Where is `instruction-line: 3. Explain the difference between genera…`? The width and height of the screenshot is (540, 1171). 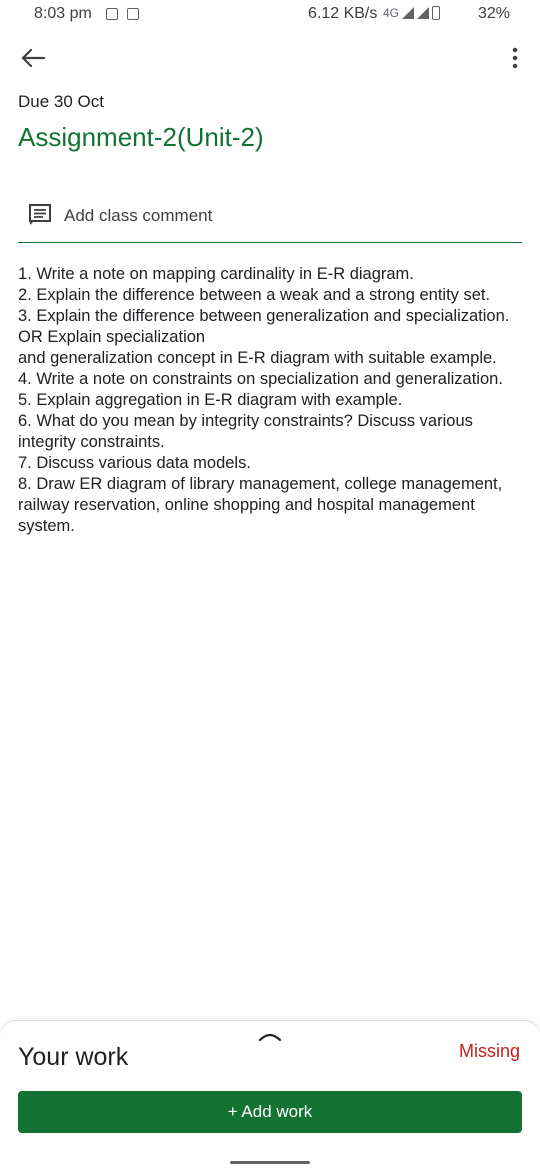 instruction-line: 3. Explain the difference between genera… is located at coordinates (266, 326).